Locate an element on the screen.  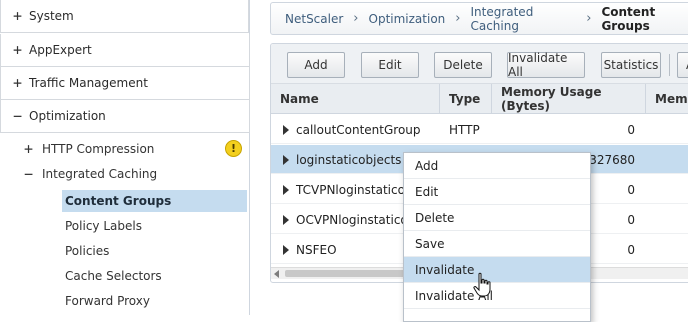
nav-item-system: + System is located at coordinates (124, 16).